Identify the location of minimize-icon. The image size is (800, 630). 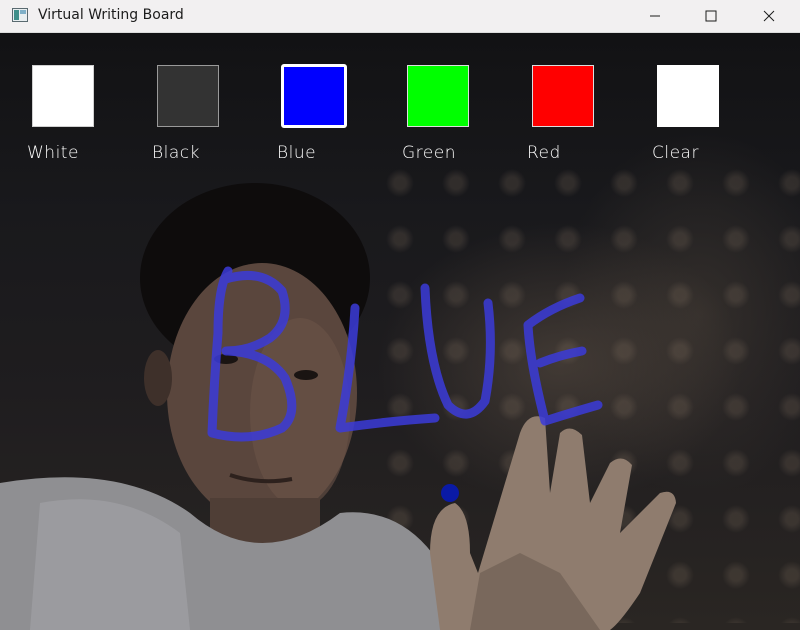
(655, 16).